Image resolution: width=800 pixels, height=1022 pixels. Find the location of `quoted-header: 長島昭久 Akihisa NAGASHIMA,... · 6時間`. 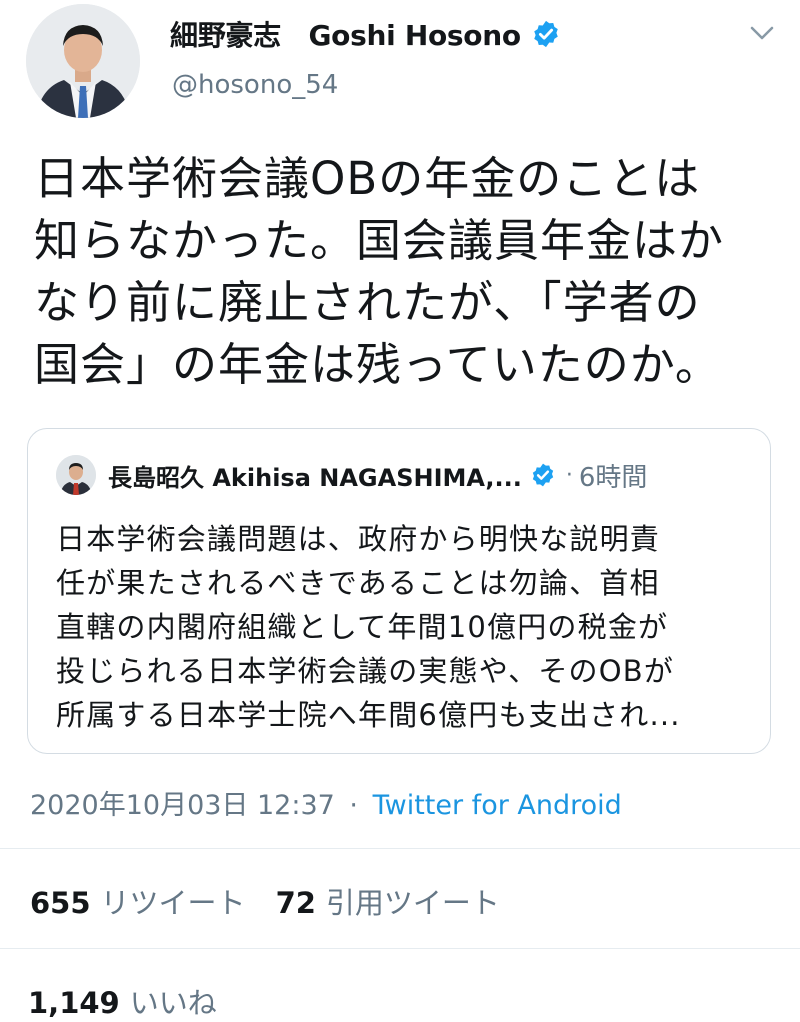

quoted-header: 長島昭久 Akihisa NAGASHIMA,... · 6時間 is located at coordinates (433, 475).